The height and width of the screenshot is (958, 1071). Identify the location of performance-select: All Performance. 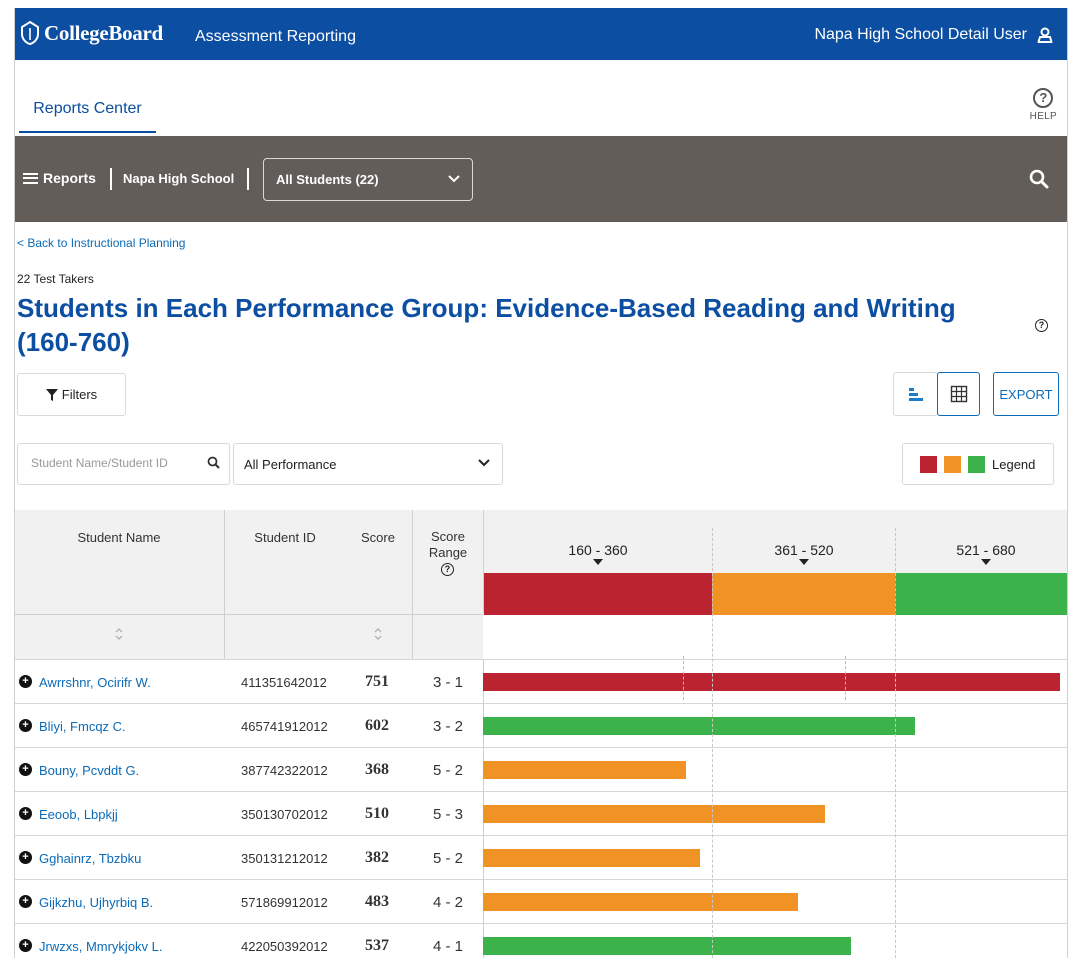
(368, 464).